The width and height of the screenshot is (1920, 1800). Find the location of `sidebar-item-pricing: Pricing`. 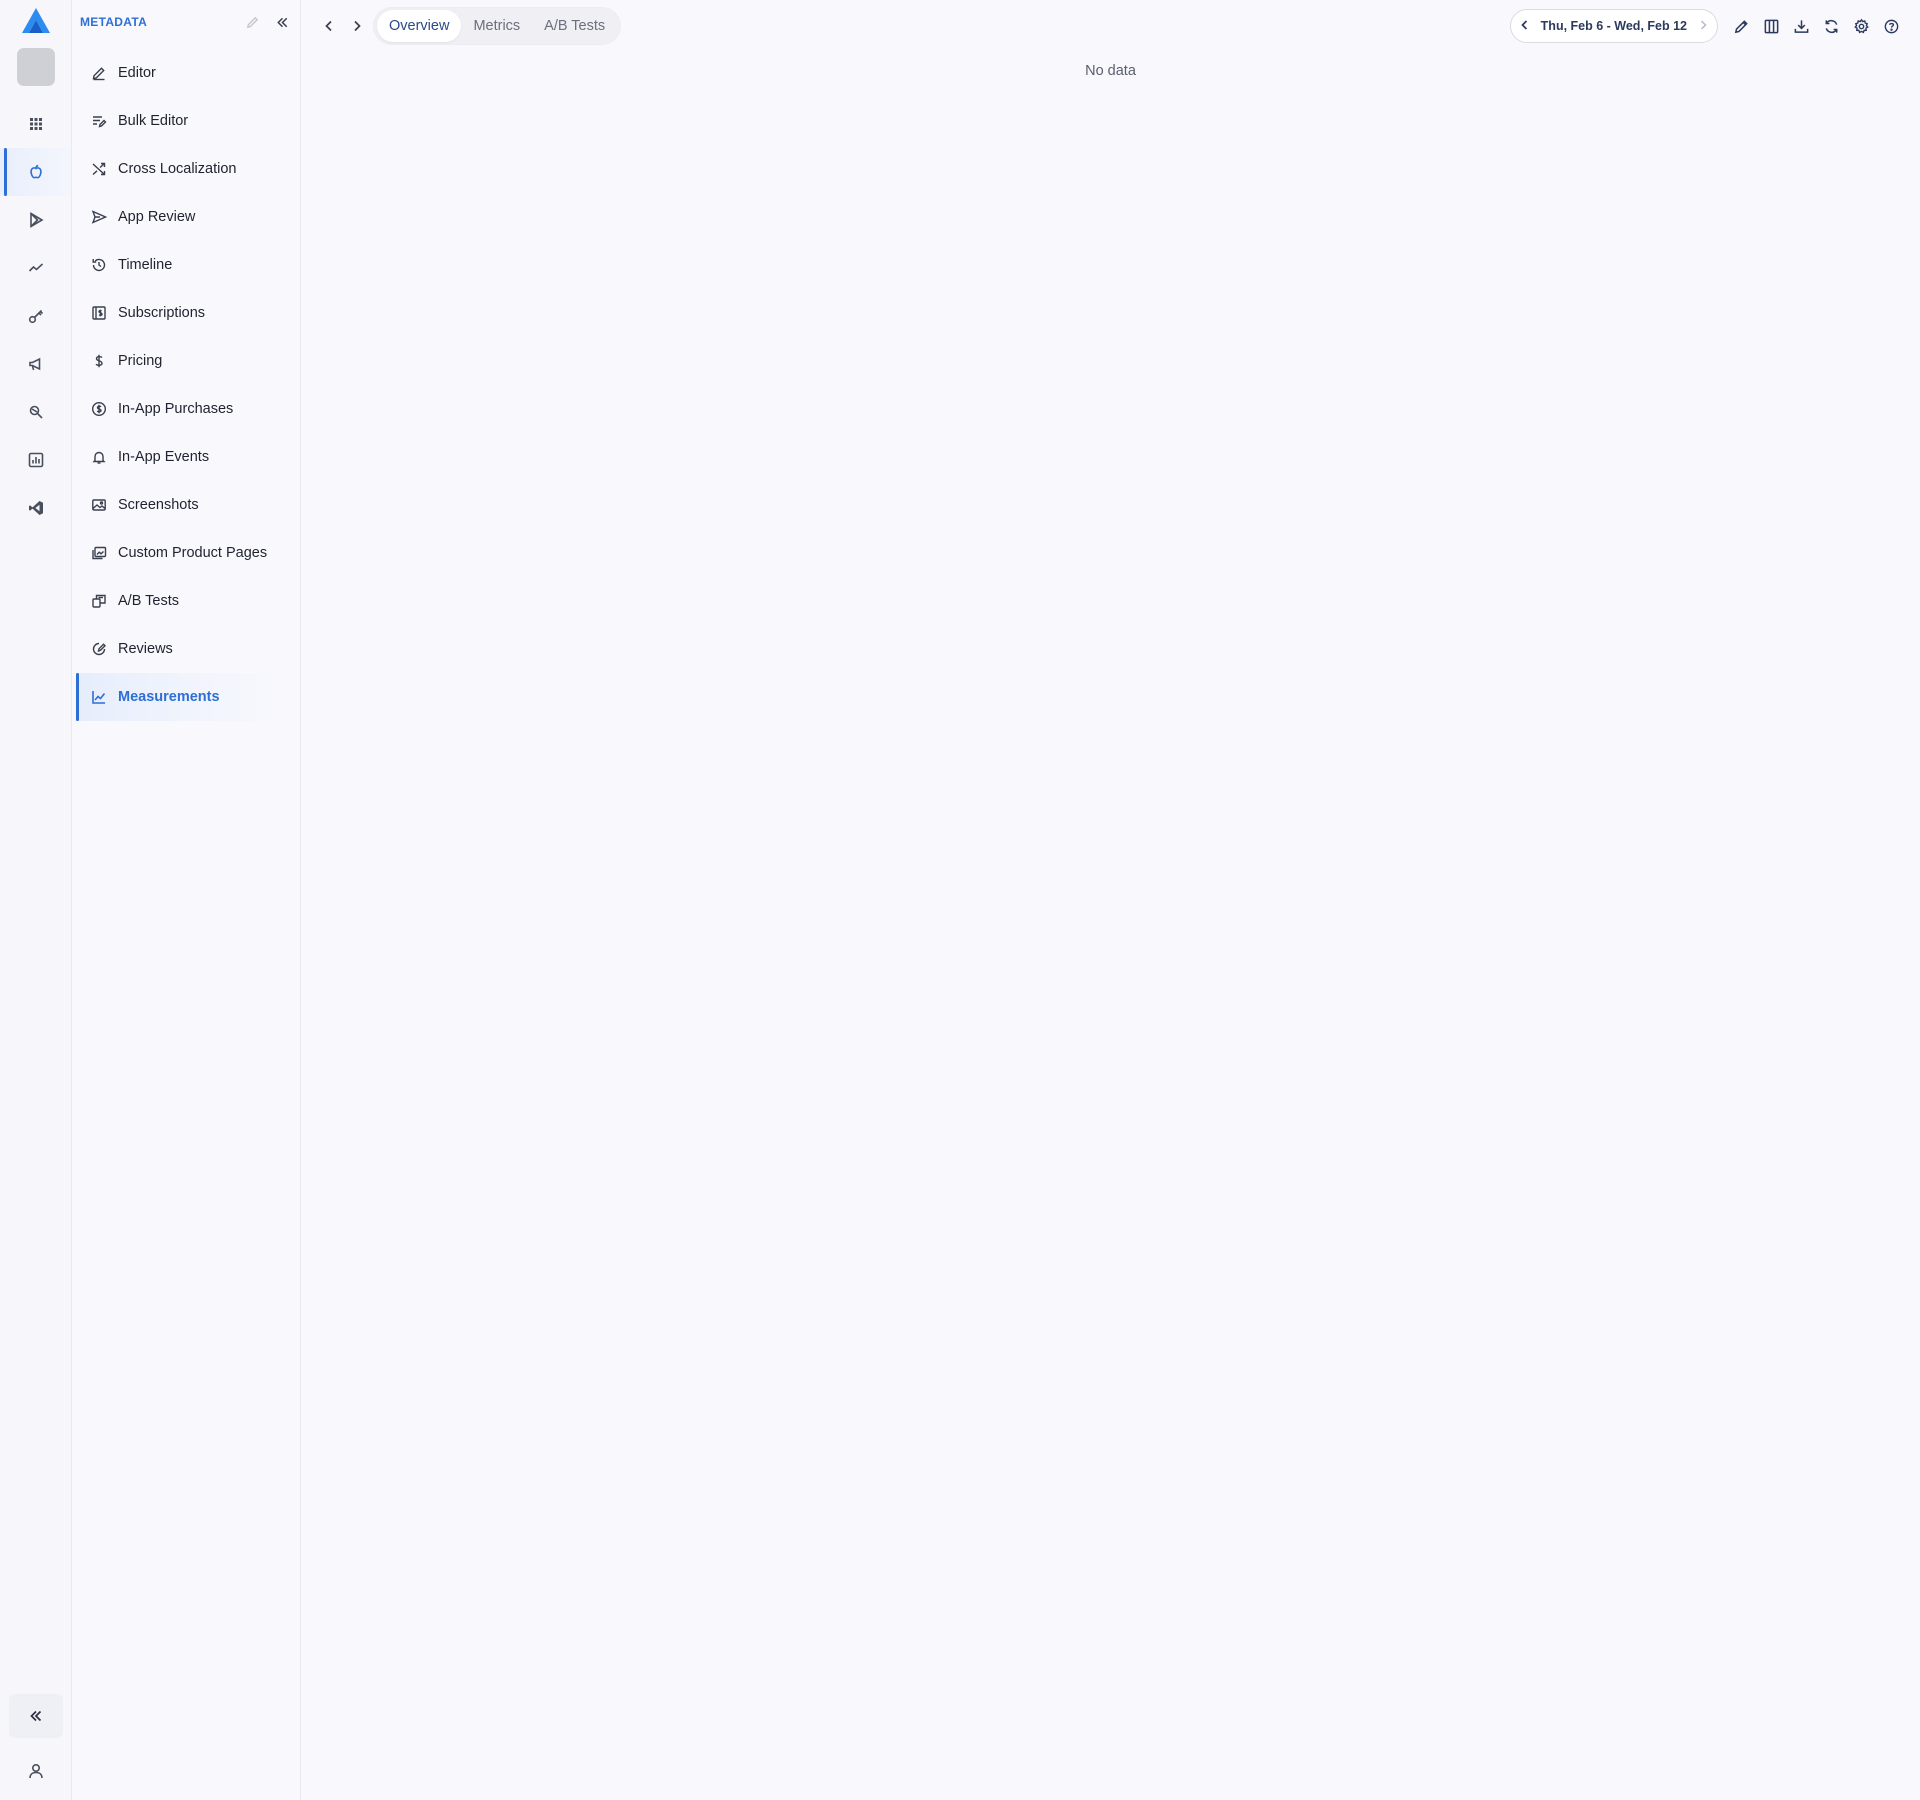

sidebar-item-pricing: Pricing is located at coordinates (184, 361).